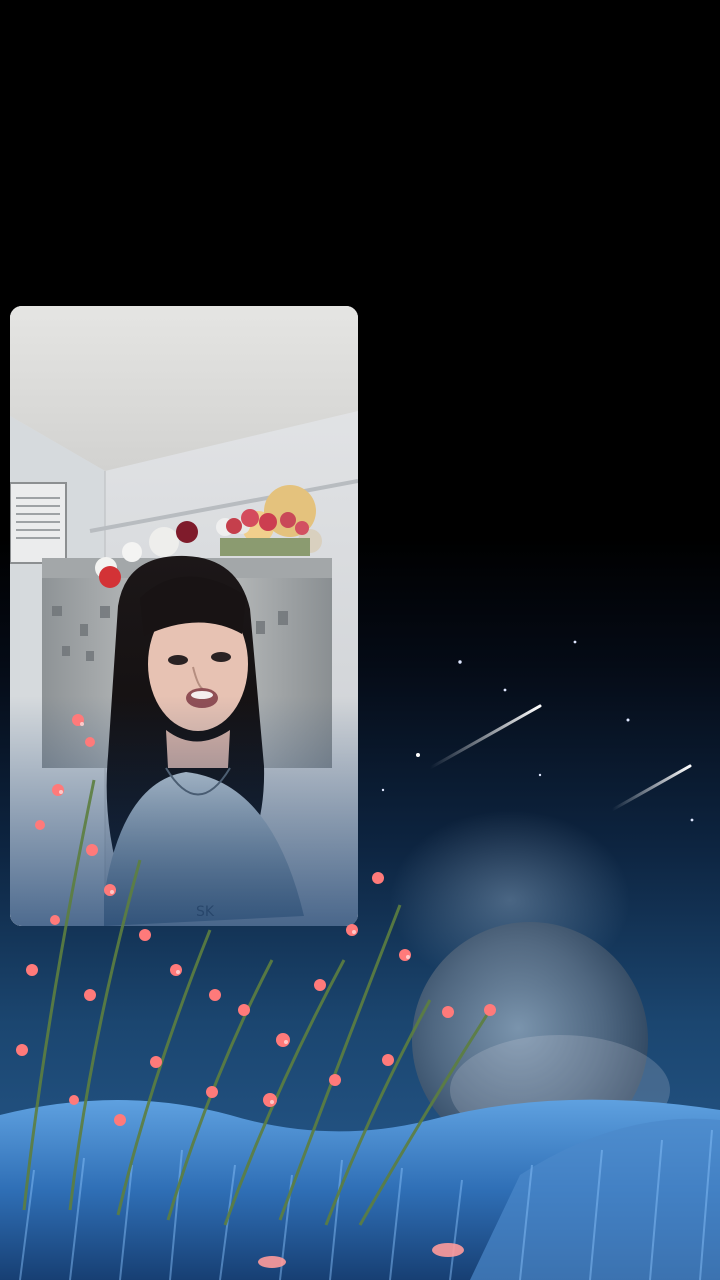 The width and height of the screenshot is (720, 1280). I want to click on moon-glow, so click(560, 1090).